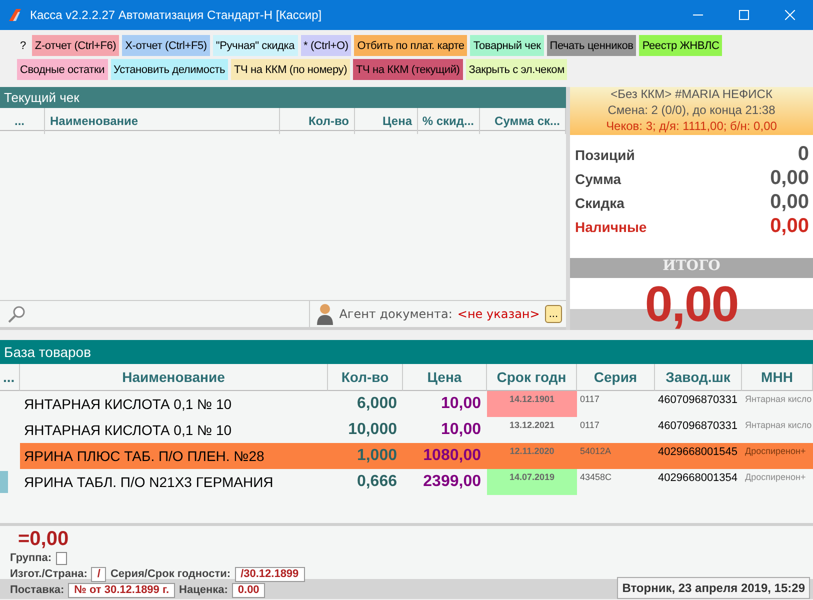 This screenshot has height=600, width=813. I want to click on table-cell: 12.11.2020, so click(532, 456).